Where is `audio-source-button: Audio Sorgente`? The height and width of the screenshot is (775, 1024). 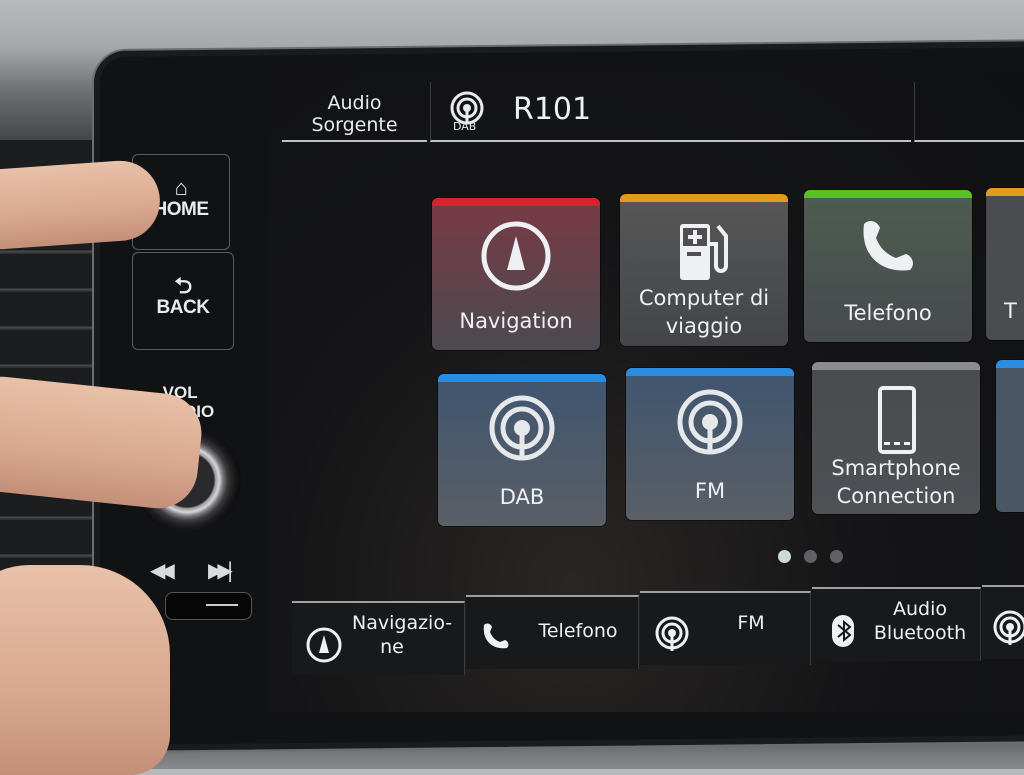 audio-source-button: Audio Sorgente is located at coordinates (354, 112).